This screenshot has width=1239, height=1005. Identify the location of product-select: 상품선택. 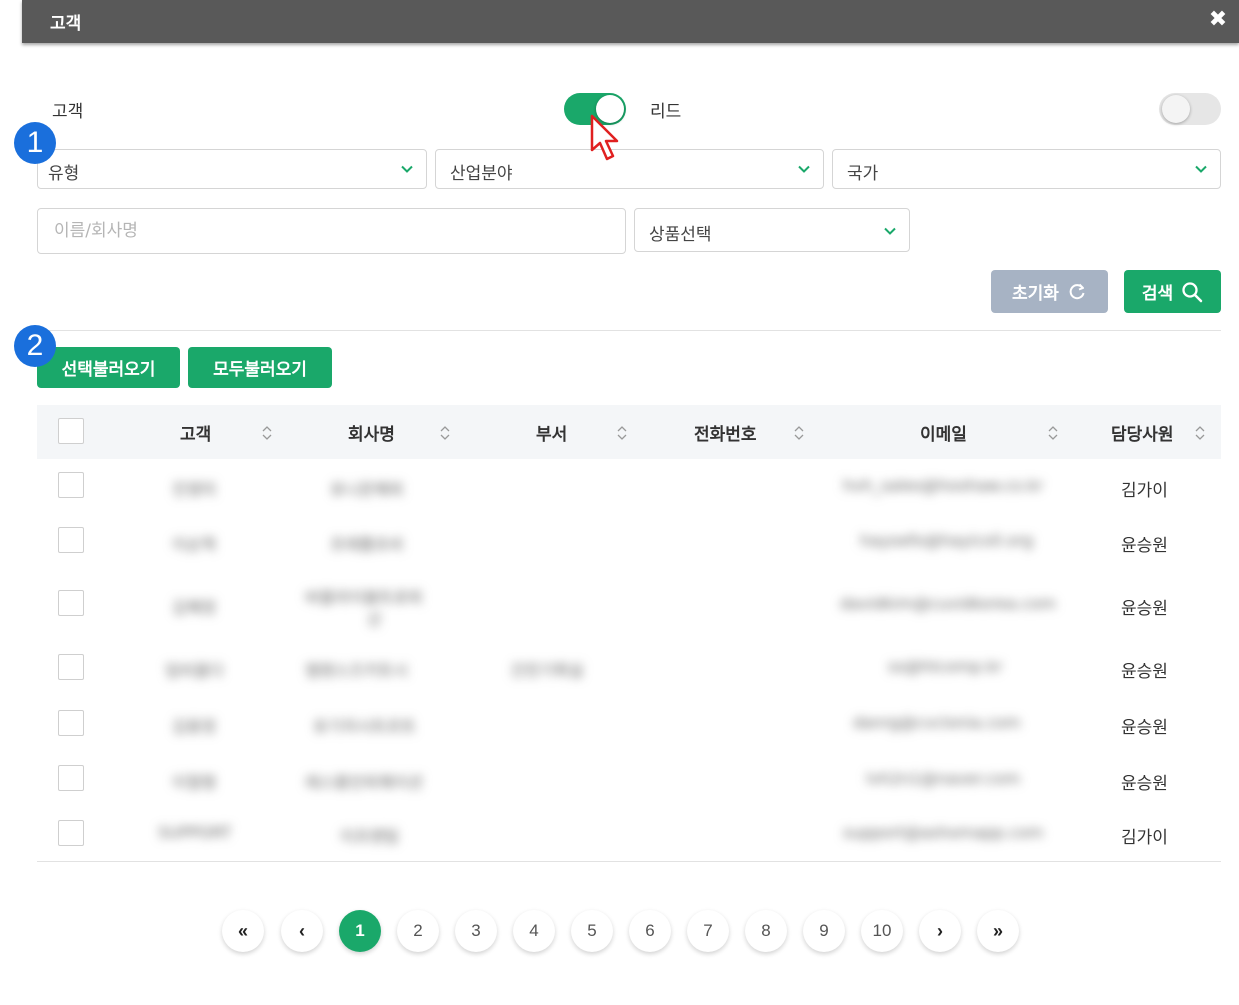
(772, 230).